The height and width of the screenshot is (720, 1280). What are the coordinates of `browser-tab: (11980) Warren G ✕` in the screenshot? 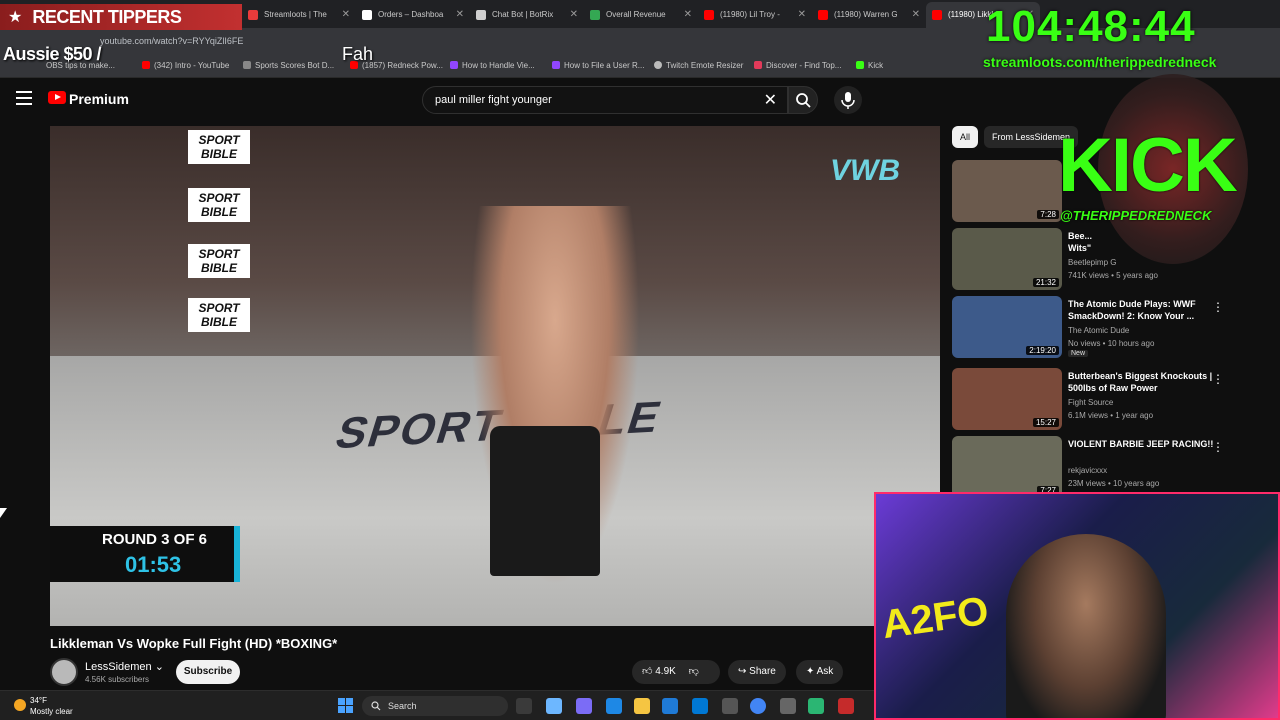 It's located at (869, 15).